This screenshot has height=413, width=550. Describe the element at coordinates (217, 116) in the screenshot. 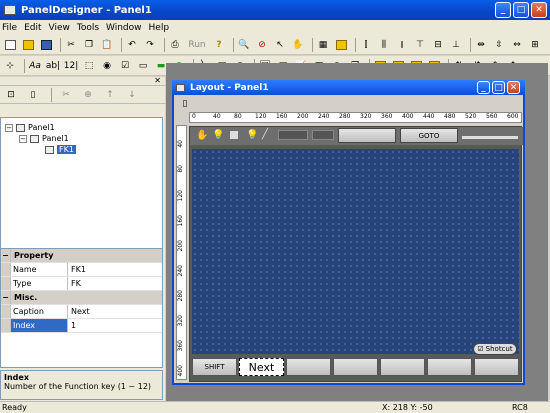

I see `ruler-top-tick: 40` at that location.